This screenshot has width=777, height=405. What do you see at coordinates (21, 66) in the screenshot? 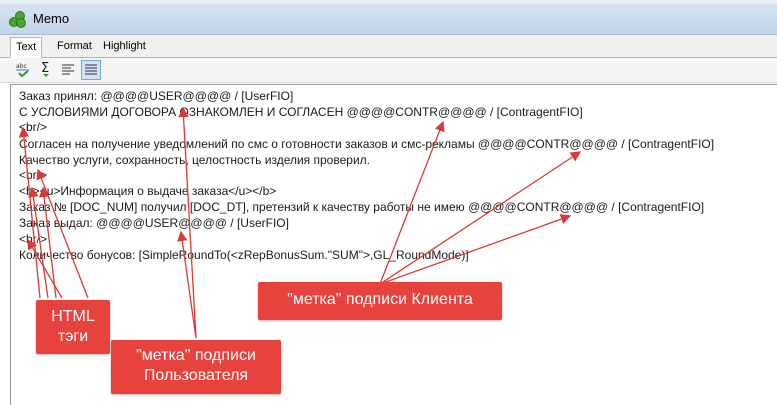
I see `svg-text: abc` at bounding box center [21, 66].